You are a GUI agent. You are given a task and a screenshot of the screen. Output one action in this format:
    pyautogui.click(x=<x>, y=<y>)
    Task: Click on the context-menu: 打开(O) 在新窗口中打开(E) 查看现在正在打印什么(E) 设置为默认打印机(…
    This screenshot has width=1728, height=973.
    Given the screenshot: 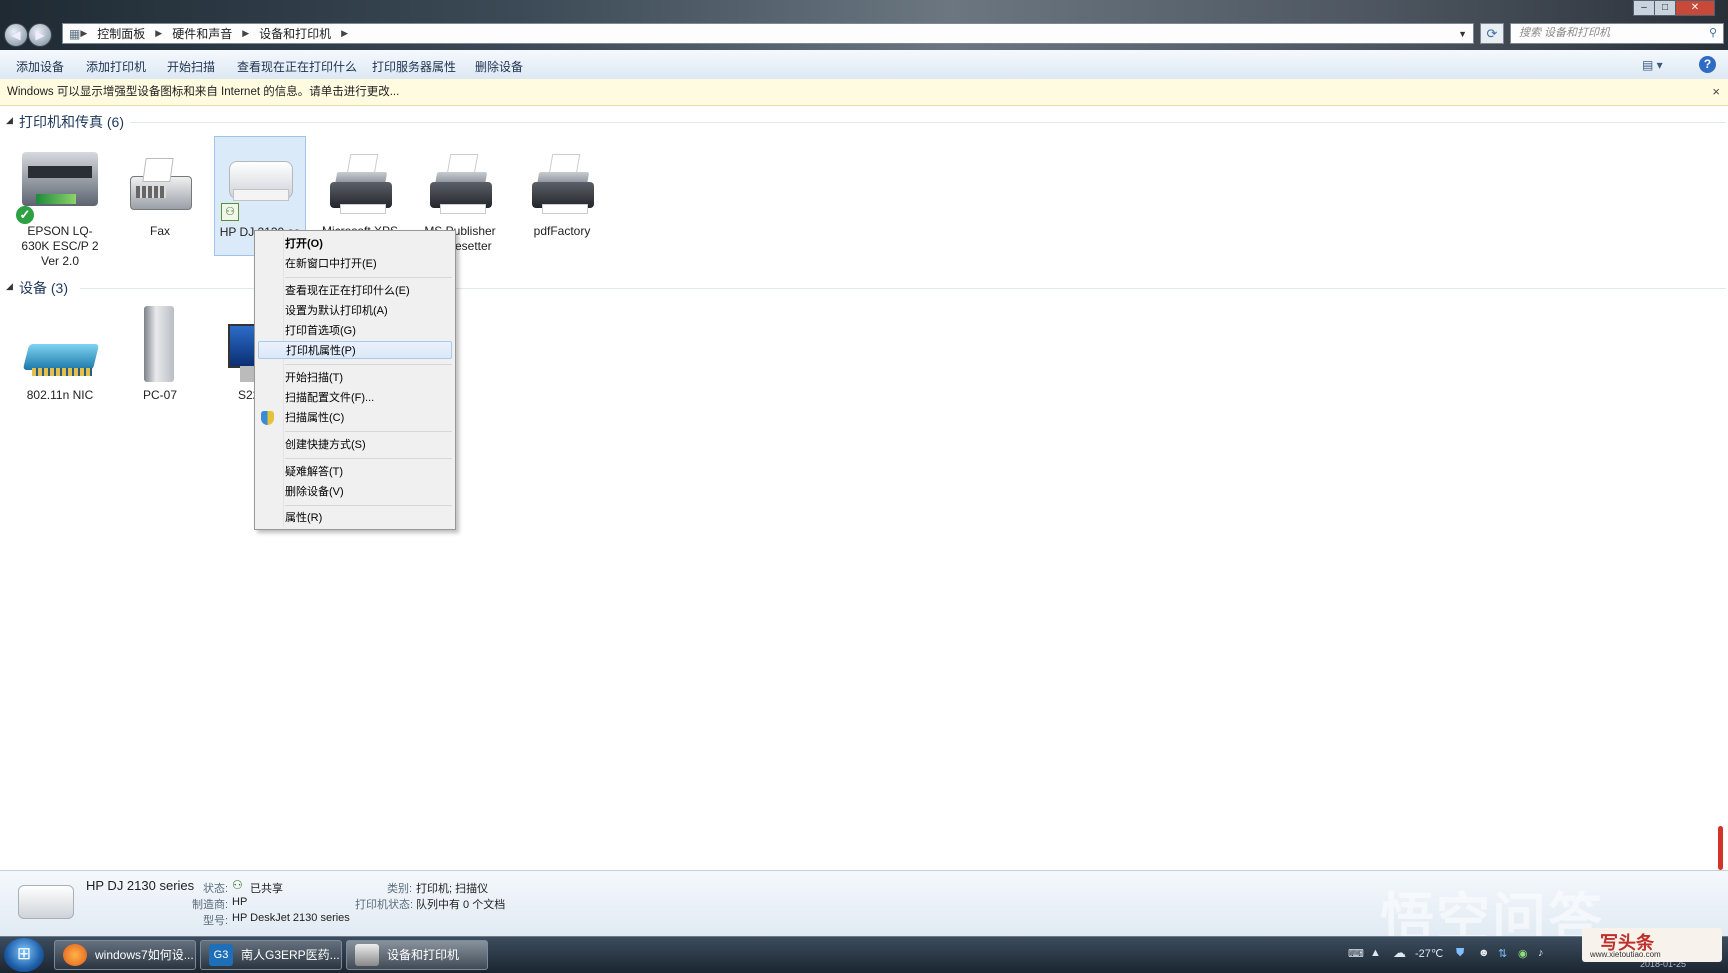 What is the action you would take?
    pyautogui.click(x=355, y=380)
    